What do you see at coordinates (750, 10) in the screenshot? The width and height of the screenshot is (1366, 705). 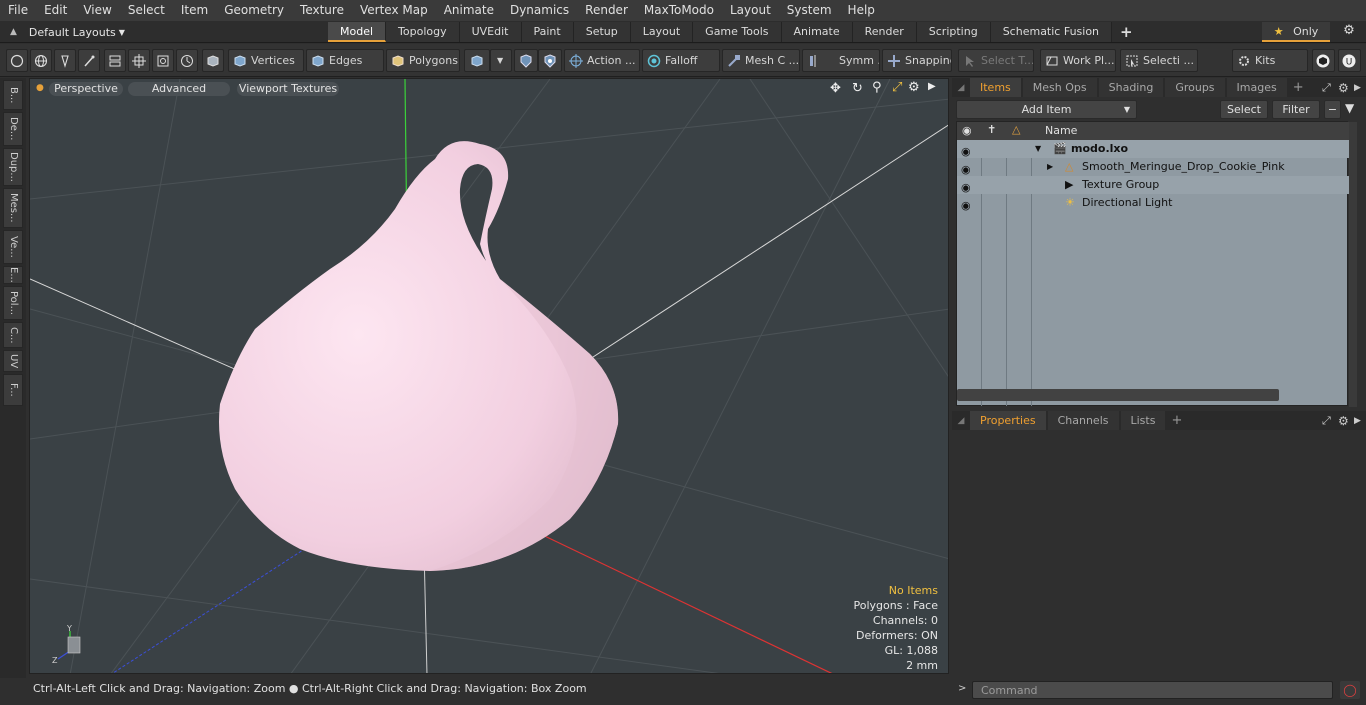 I see `menu-layout: Layout` at bounding box center [750, 10].